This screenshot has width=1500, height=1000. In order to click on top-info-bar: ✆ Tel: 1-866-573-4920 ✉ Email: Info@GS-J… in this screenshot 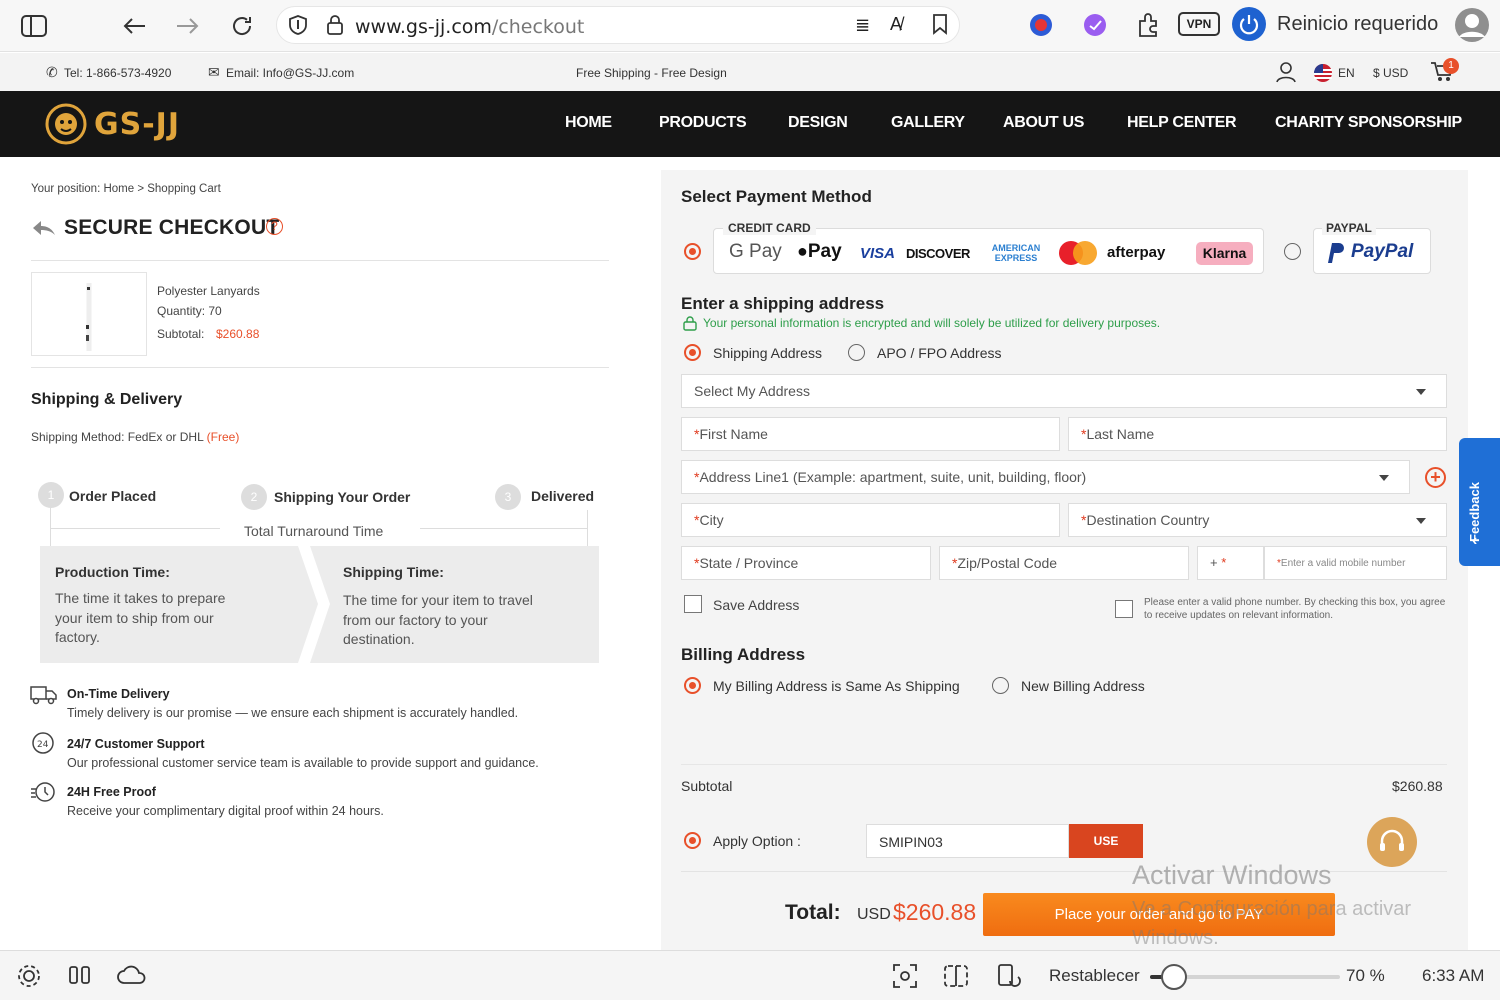, I will do `click(750, 72)`.